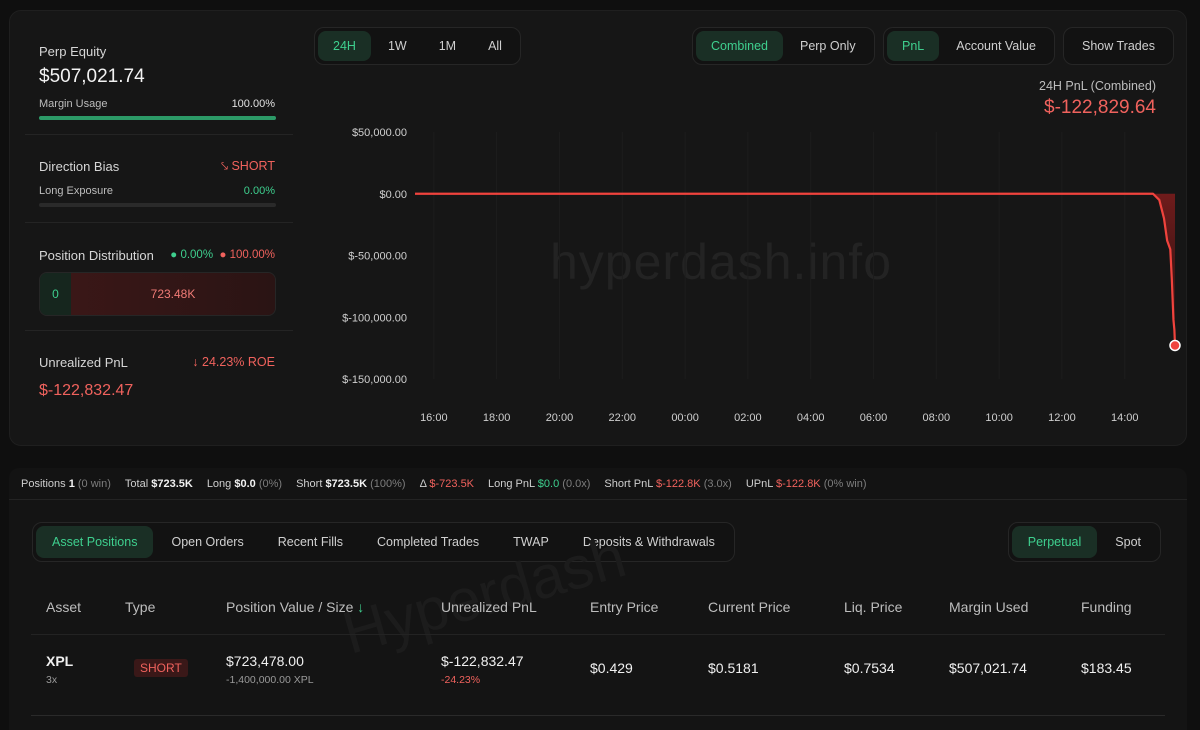  Describe the element at coordinates (798, 483) in the screenshot. I see `stat-upnl-value: $-122.8K` at that location.